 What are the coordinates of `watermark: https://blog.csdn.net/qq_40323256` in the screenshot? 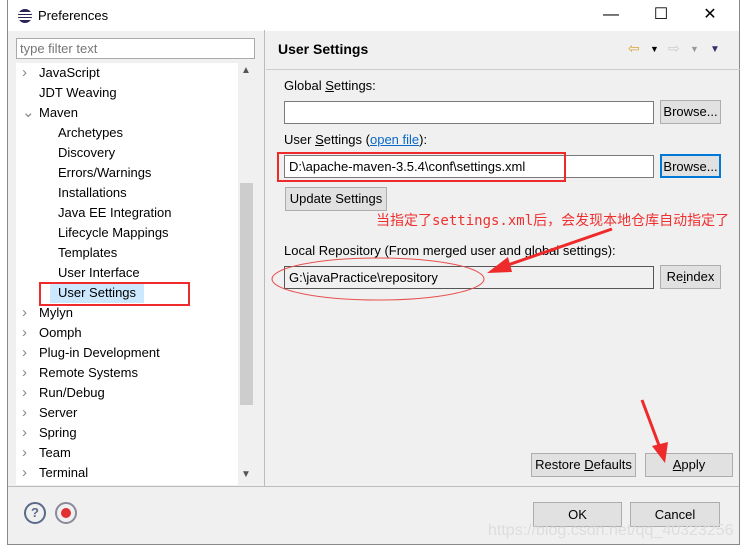 It's located at (611, 530).